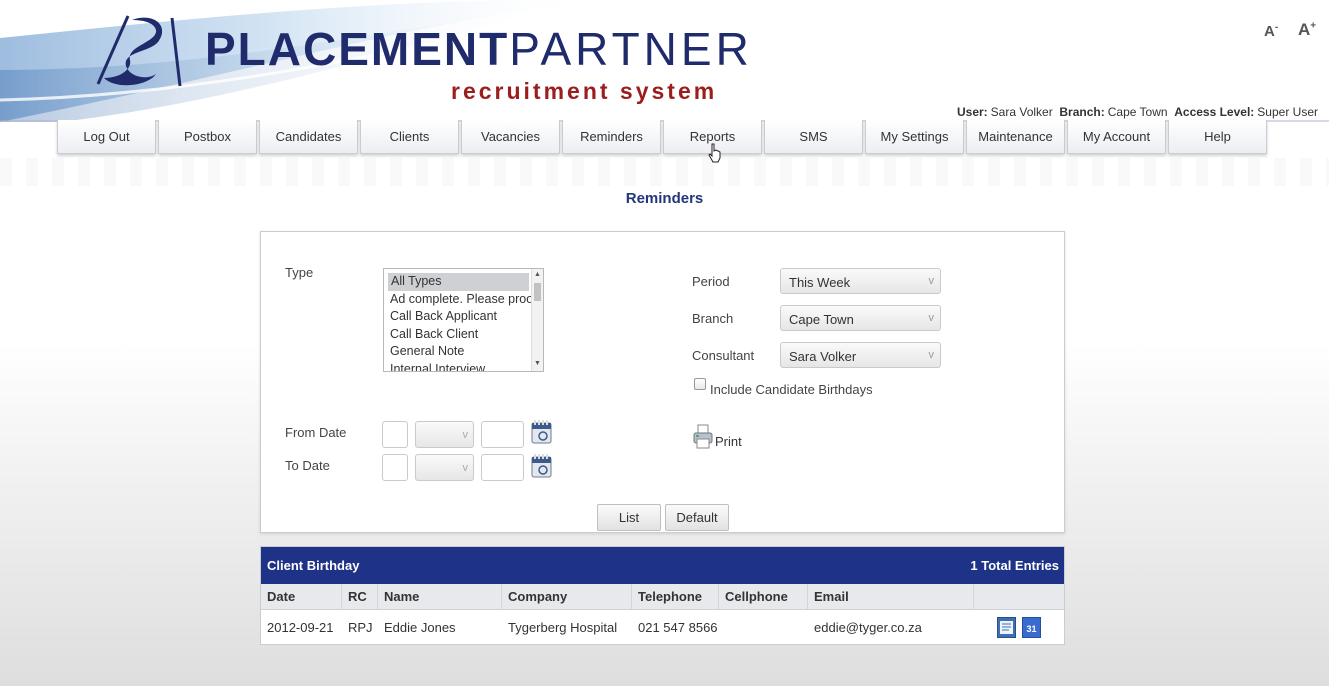 The image size is (1329, 686). What do you see at coordinates (1006, 627) in the screenshot?
I see `notes-icon` at bounding box center [1006, 627].